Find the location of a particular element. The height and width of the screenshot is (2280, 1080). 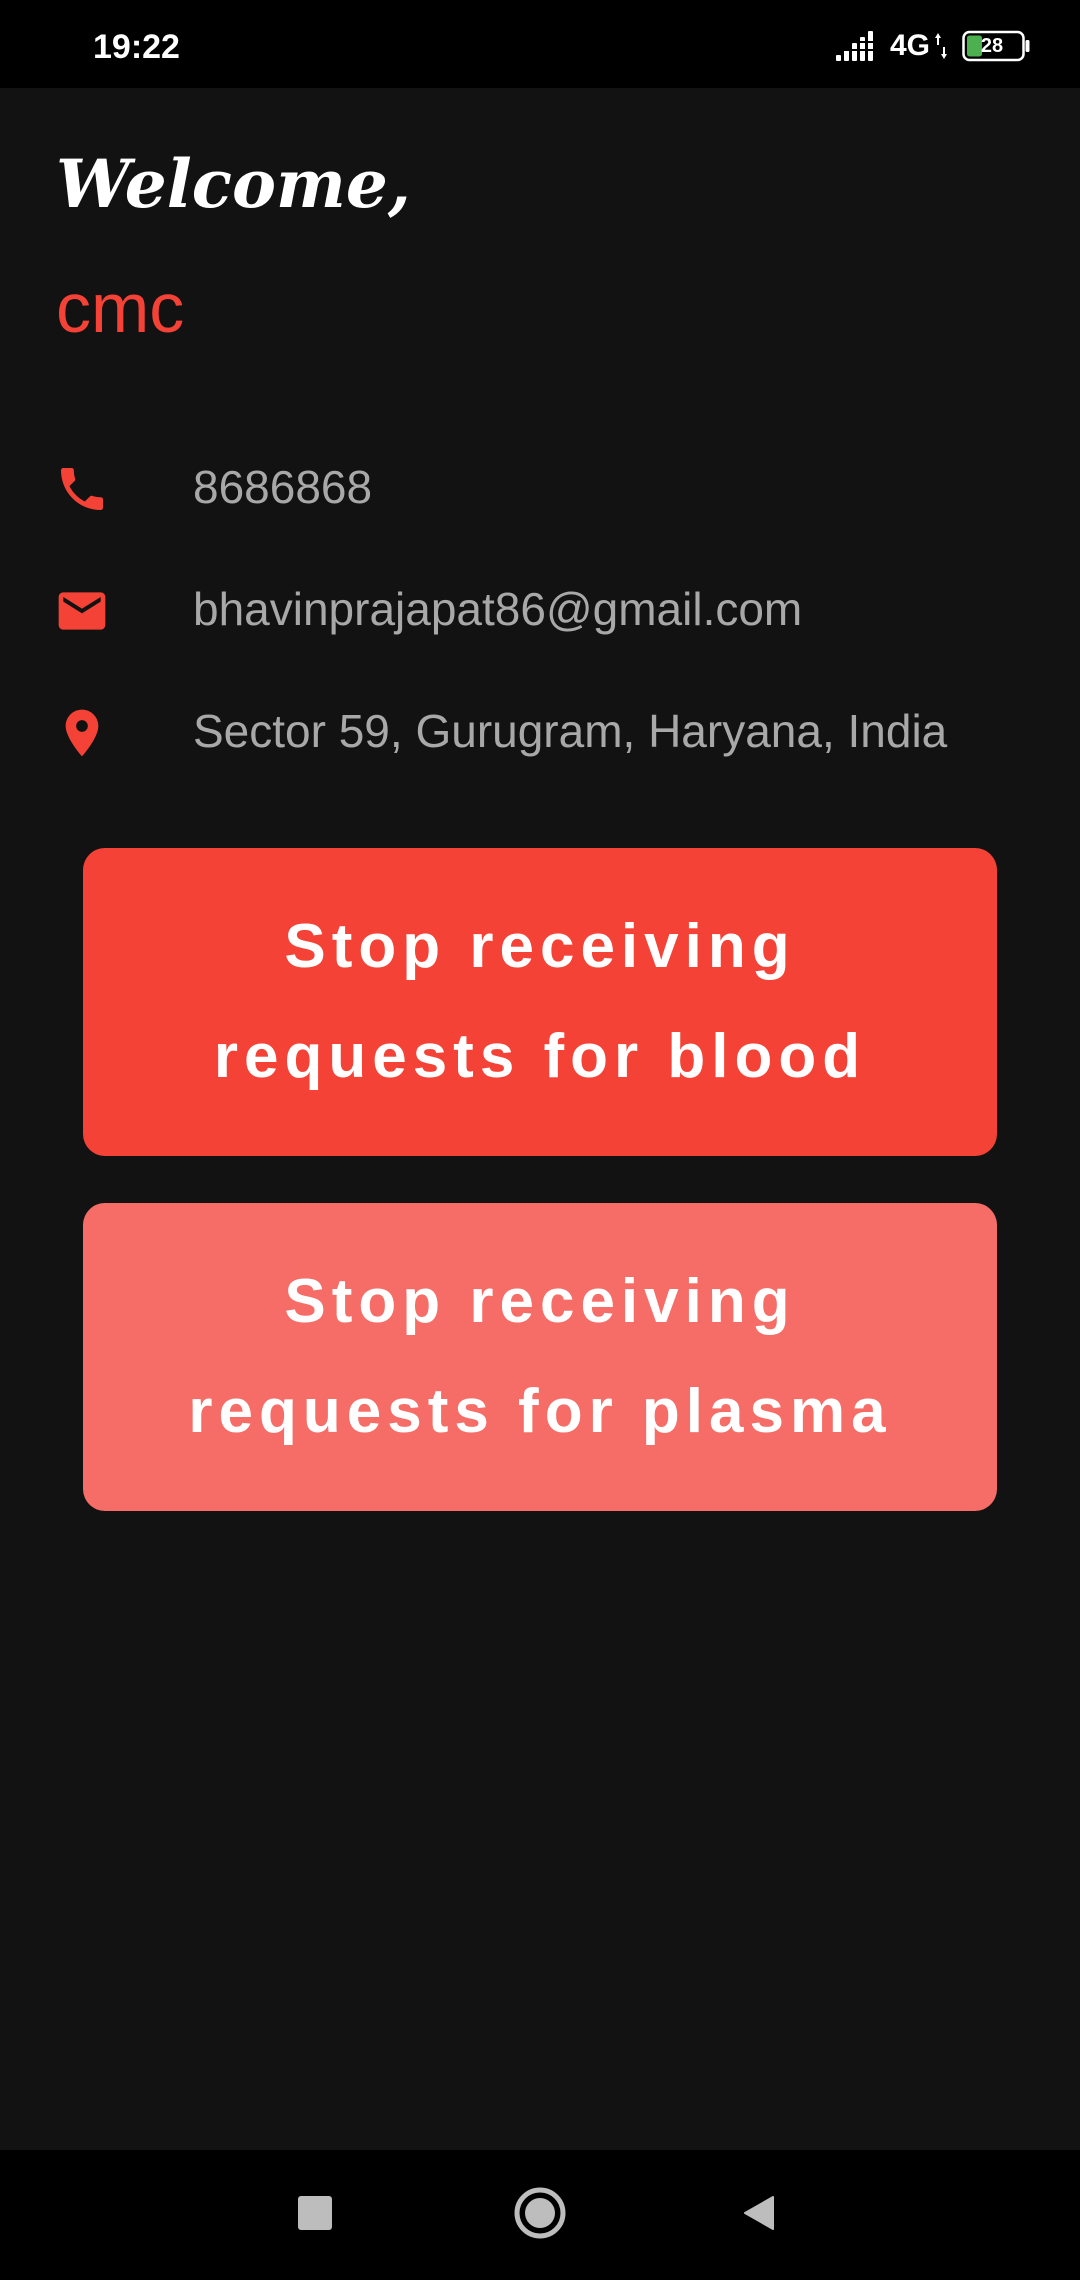

back-button is located at coordinates (759, 2215).